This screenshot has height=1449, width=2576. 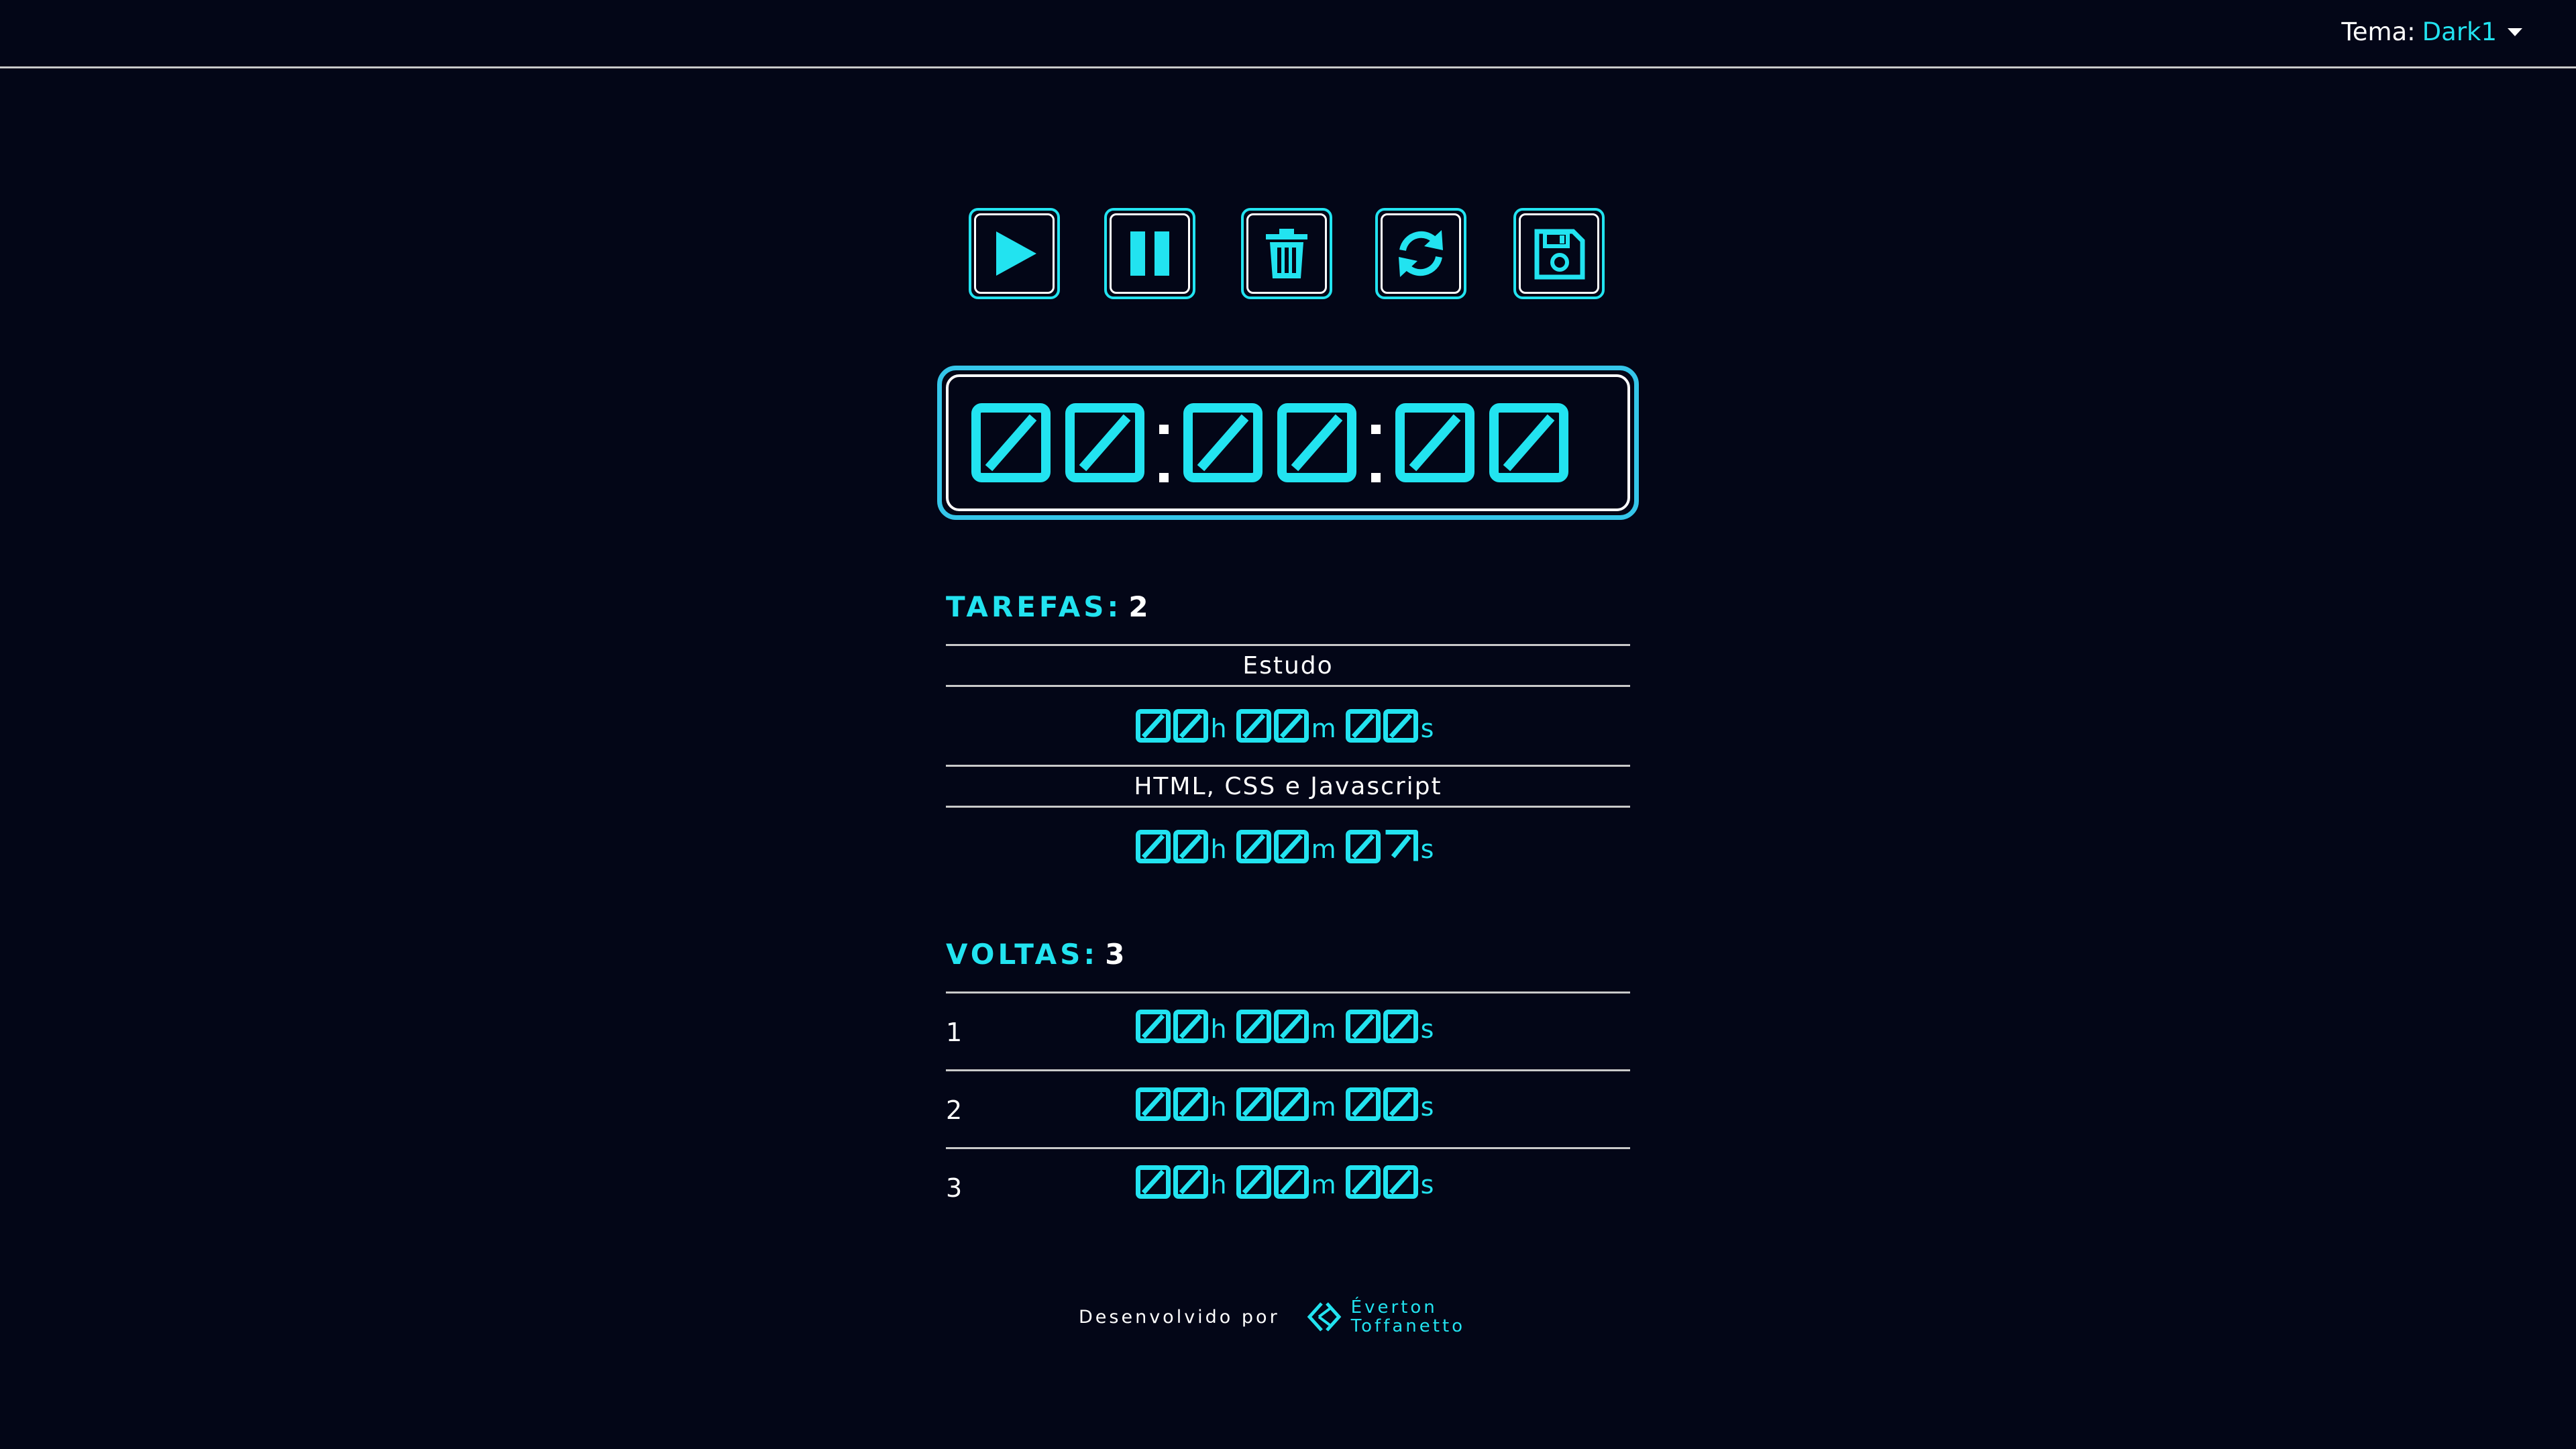 I want to click on main-timer-digits, so click(x=1269, y=442).